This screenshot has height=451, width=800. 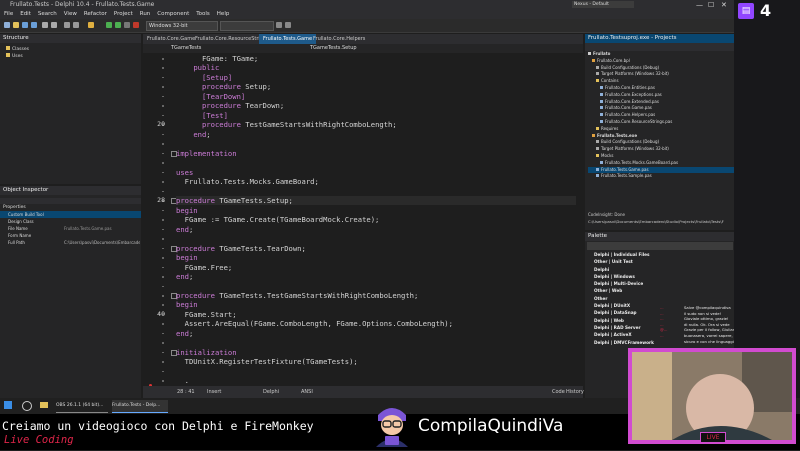 What do you see at coordinates (70, 14) in the screenshot?
I see `menu-view: View` at bounding box center [70, 14].